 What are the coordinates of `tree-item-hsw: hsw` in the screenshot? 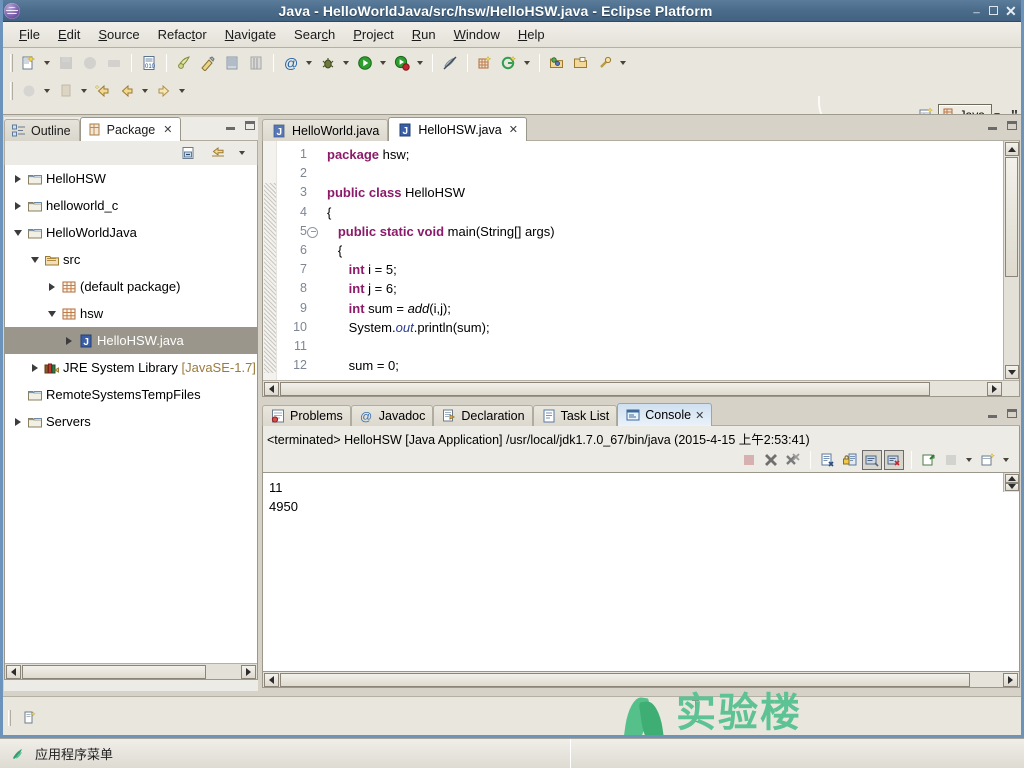 It's located at (131, 313).